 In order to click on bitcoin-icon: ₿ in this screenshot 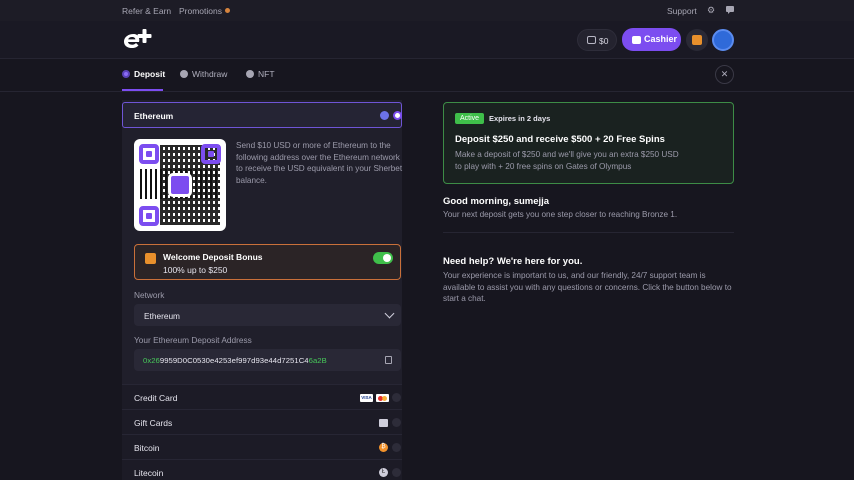, I will do `click(383, 447)`.